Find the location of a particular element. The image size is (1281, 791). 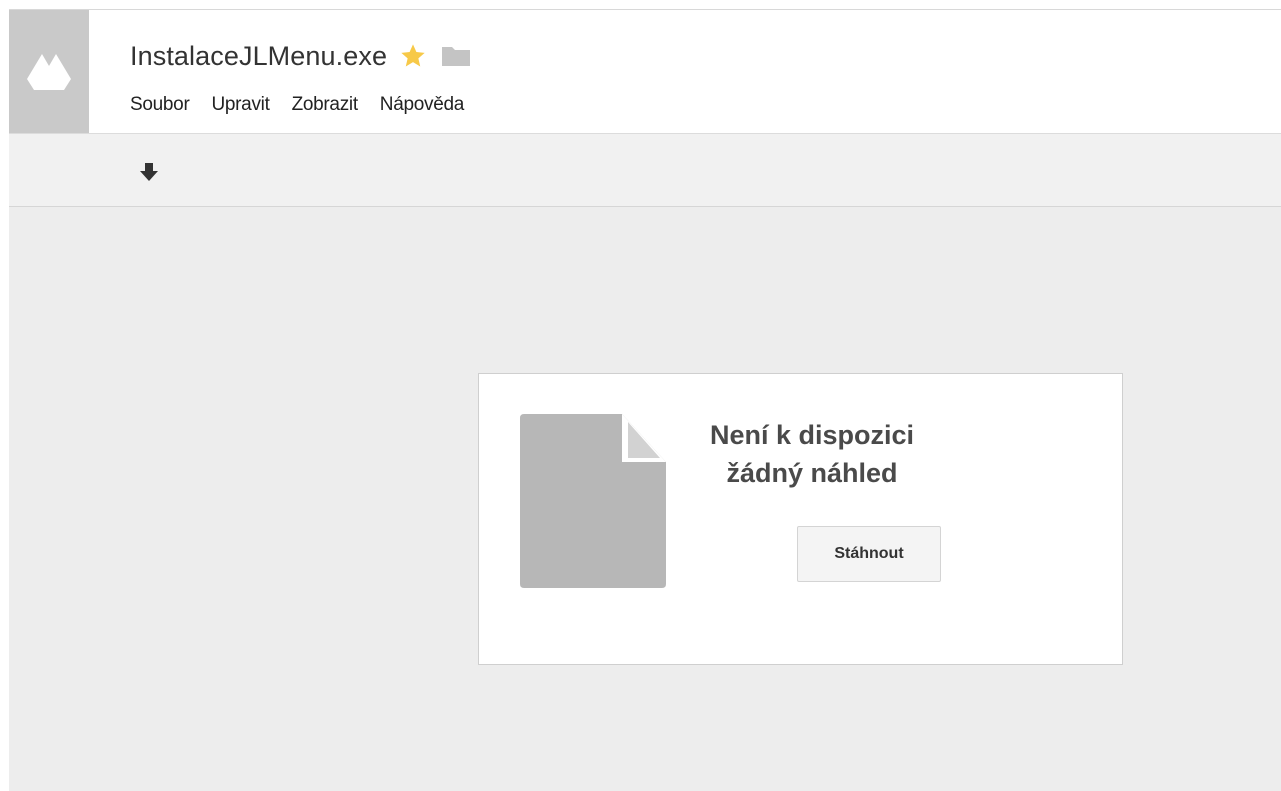

google-drive-logo-icon is located at coordinates (49, 72).